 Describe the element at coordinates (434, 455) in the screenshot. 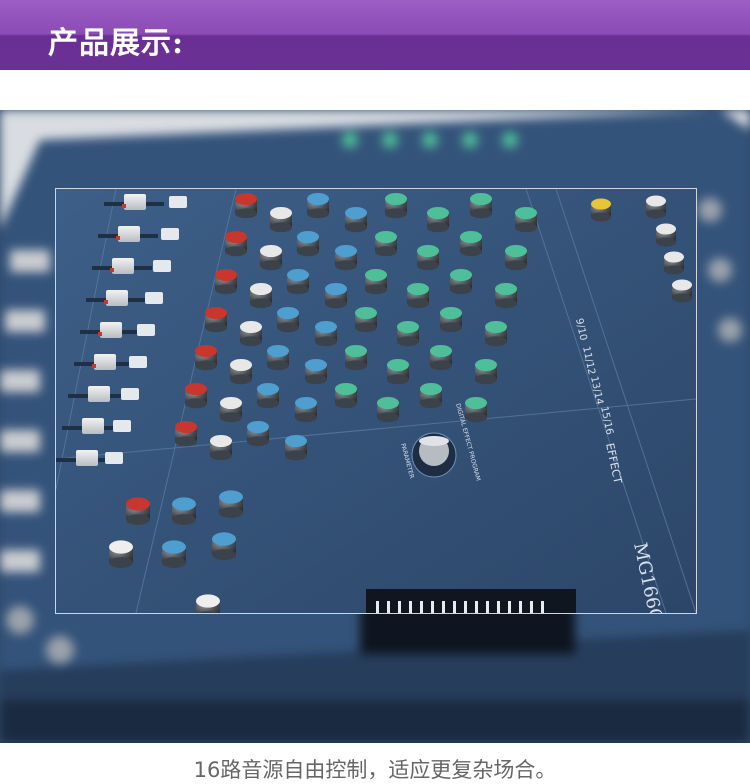

I see `big-effect-knob` at that location.